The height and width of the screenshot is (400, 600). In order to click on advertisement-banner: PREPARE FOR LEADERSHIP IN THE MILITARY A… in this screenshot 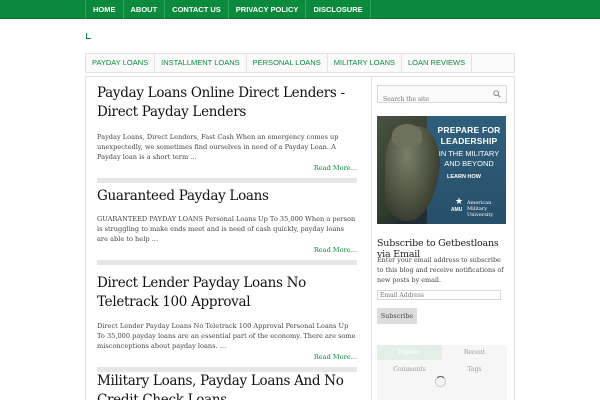, I will do `click(441, 170)`.